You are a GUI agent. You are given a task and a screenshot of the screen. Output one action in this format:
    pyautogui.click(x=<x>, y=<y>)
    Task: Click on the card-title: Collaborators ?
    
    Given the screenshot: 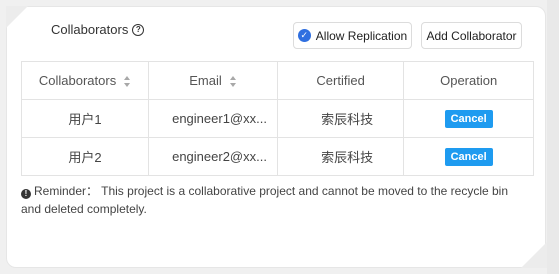 What is the action you would take?
    pyautogui.click(x=98, y=29)
    